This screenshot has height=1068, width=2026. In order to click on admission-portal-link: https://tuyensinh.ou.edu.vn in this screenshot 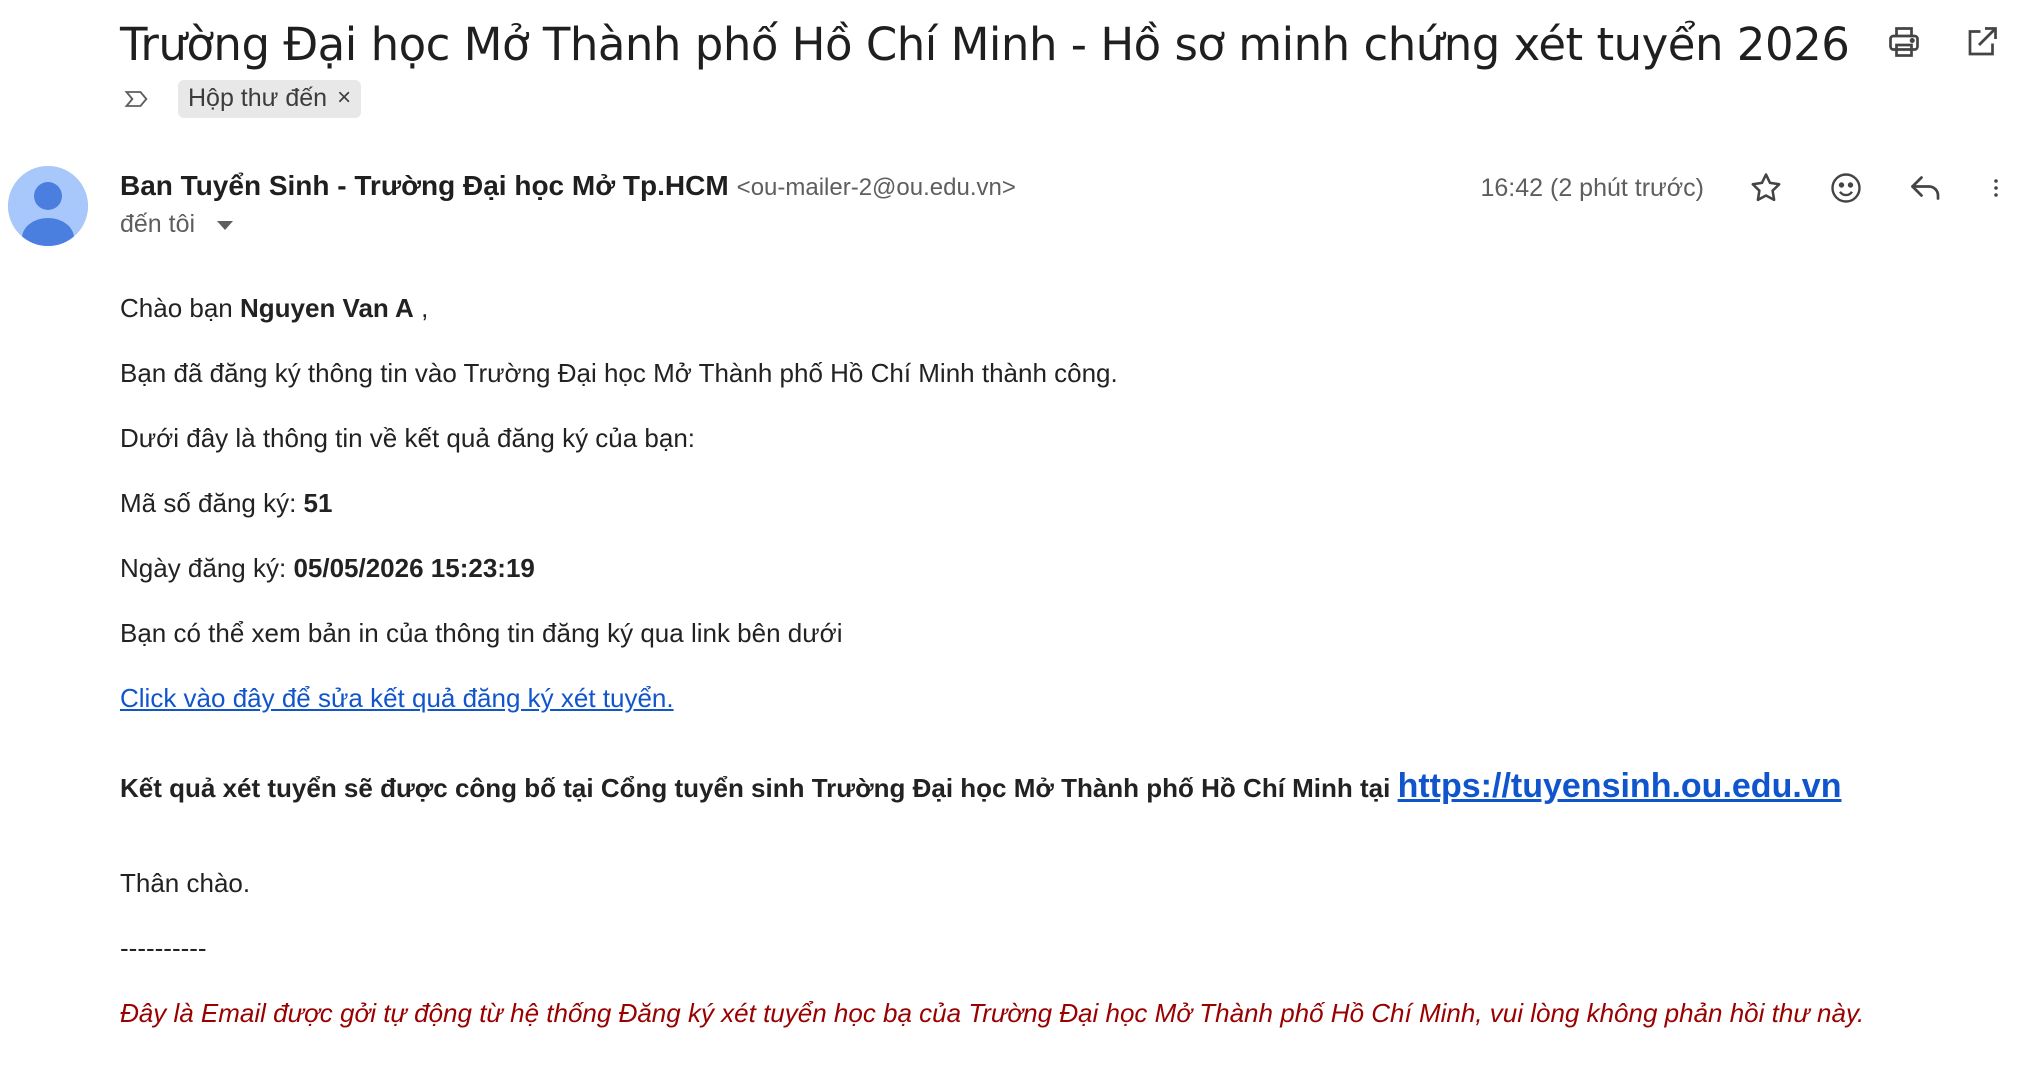, I will do `click(1620, 786)`.